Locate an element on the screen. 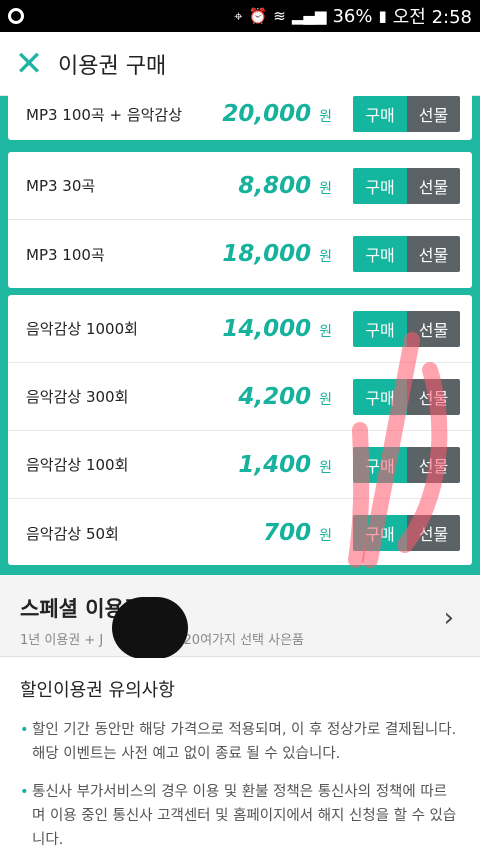  special-pass-section: 스페셜 이용권 1년 이용권 + J 20여가지 선택 사은품 › is located at coordinates (240, 616).